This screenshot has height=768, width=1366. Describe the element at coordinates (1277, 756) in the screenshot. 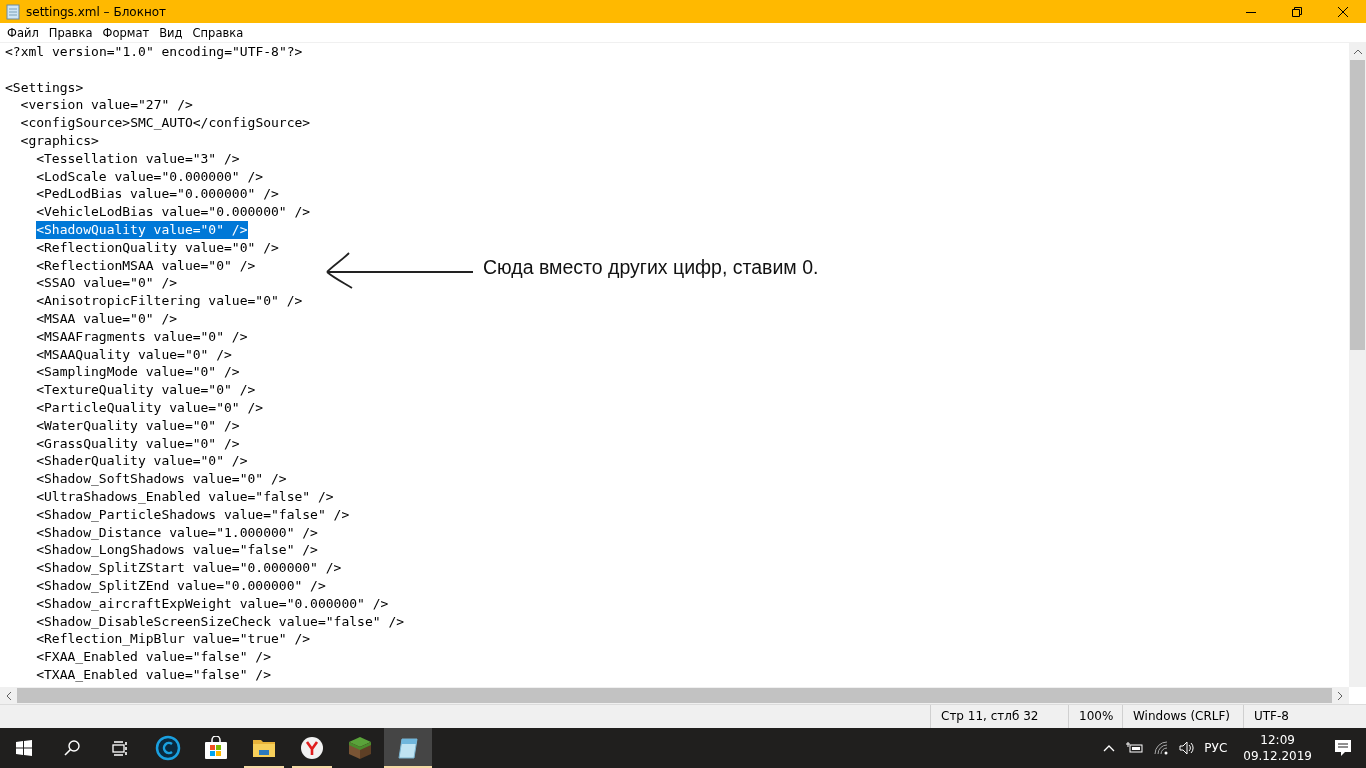

I see `clock-date: 09.12.2019` at that location.